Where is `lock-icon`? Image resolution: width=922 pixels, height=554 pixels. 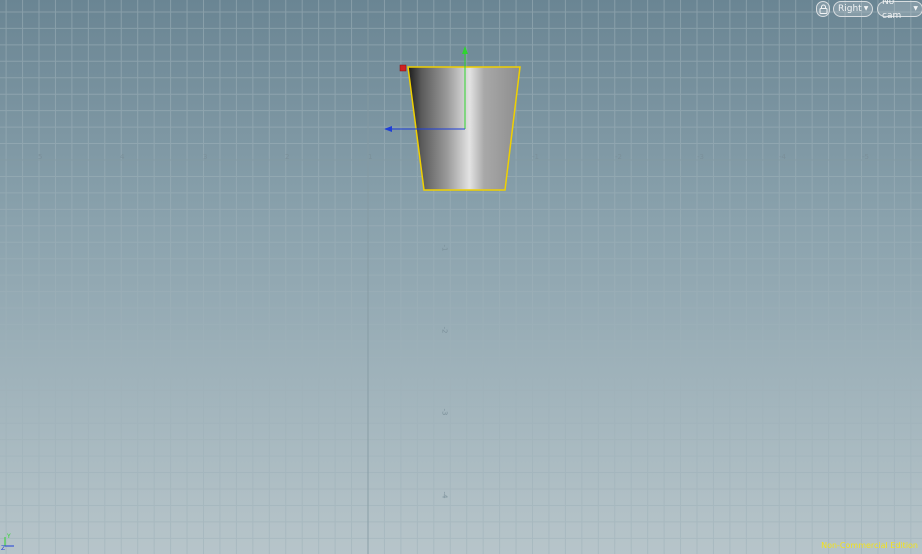
lock-icon is located at coordinates (823, 9).